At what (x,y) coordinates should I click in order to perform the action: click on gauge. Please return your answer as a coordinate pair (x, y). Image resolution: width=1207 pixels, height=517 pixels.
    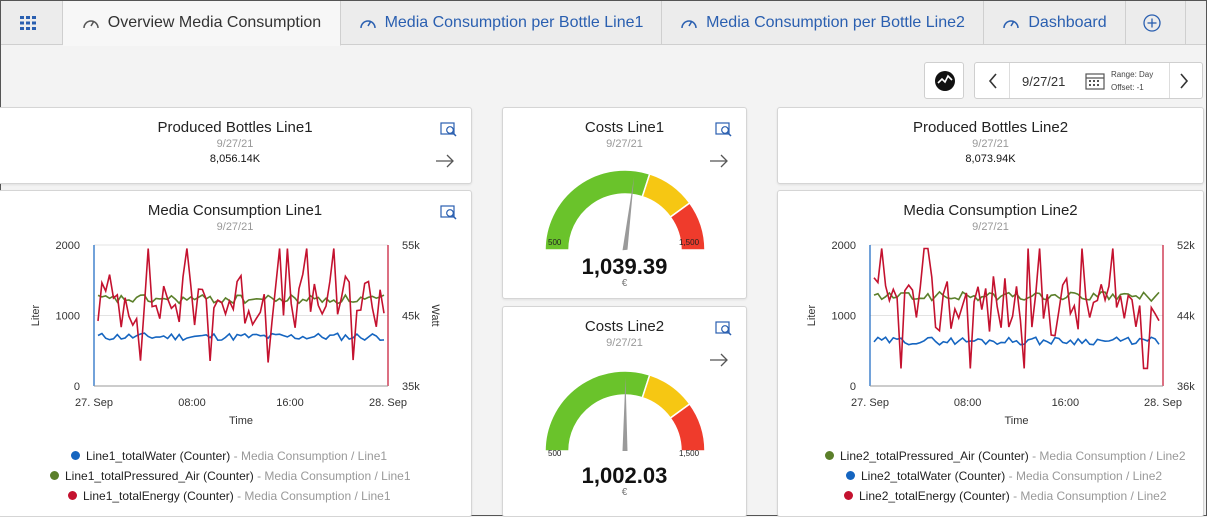
    Looking at the image, I should click on (625, 411).